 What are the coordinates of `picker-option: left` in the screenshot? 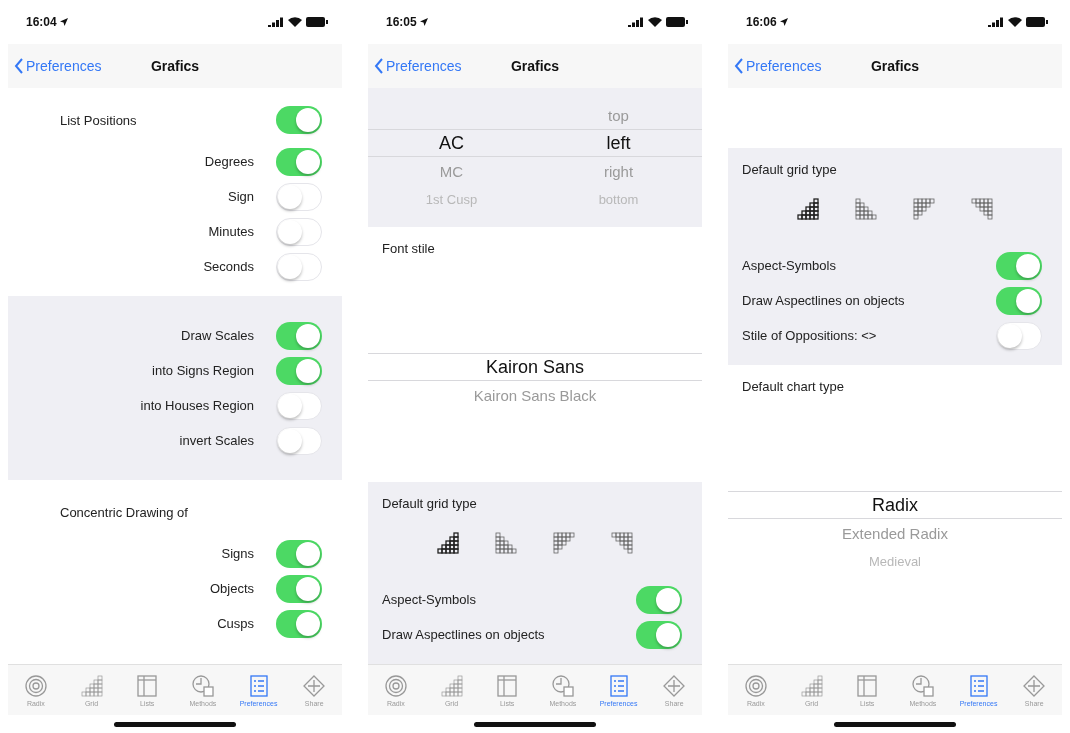 It's located at (618, 143).